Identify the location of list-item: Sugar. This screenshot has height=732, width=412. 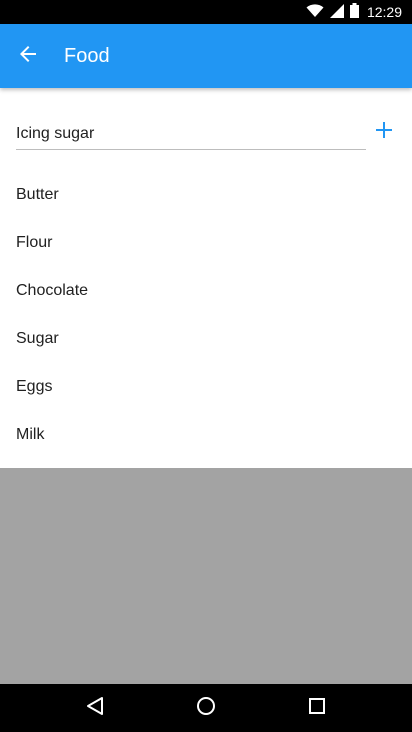
(206, 339).